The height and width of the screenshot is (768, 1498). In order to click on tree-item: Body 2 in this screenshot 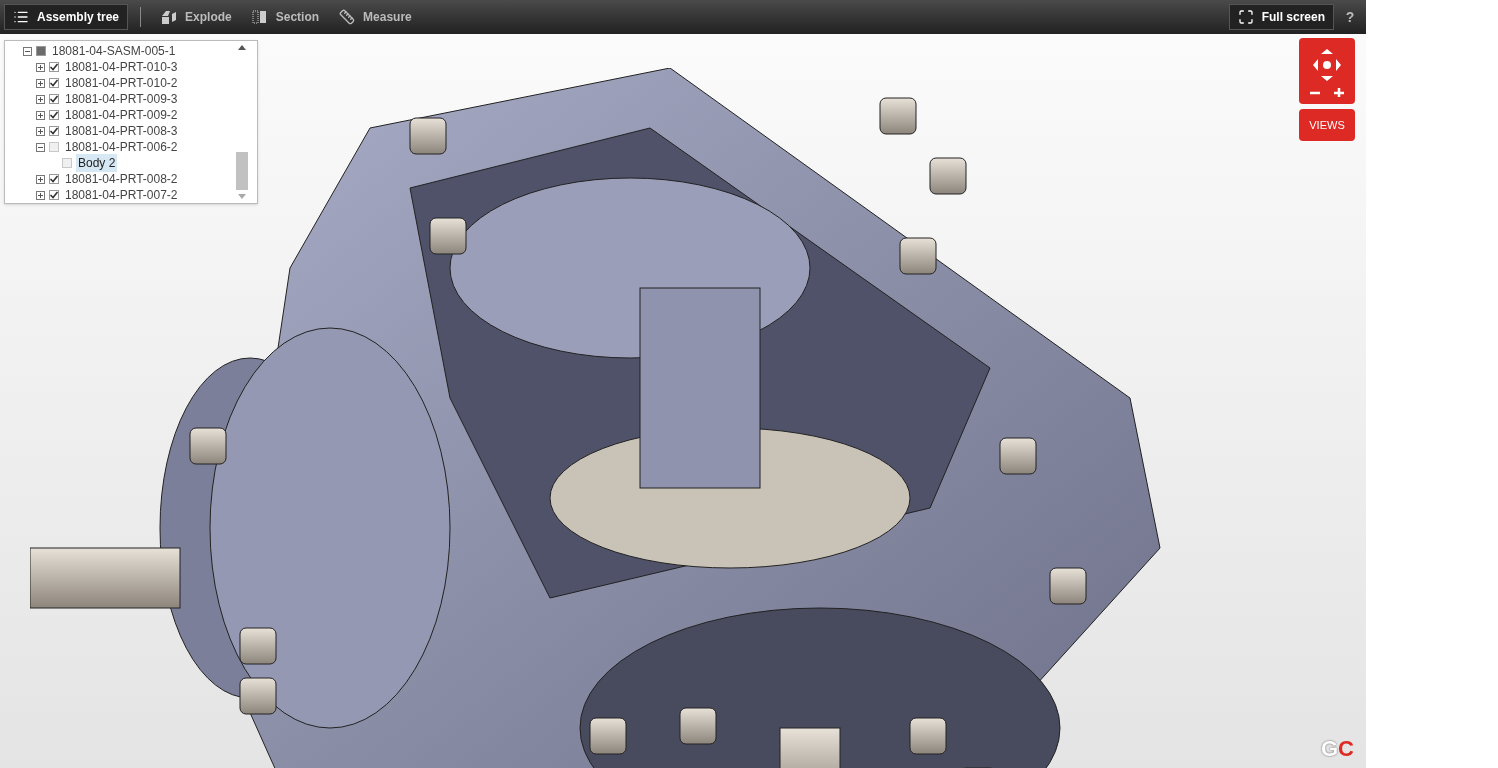, I will do `click(97, 163)`.